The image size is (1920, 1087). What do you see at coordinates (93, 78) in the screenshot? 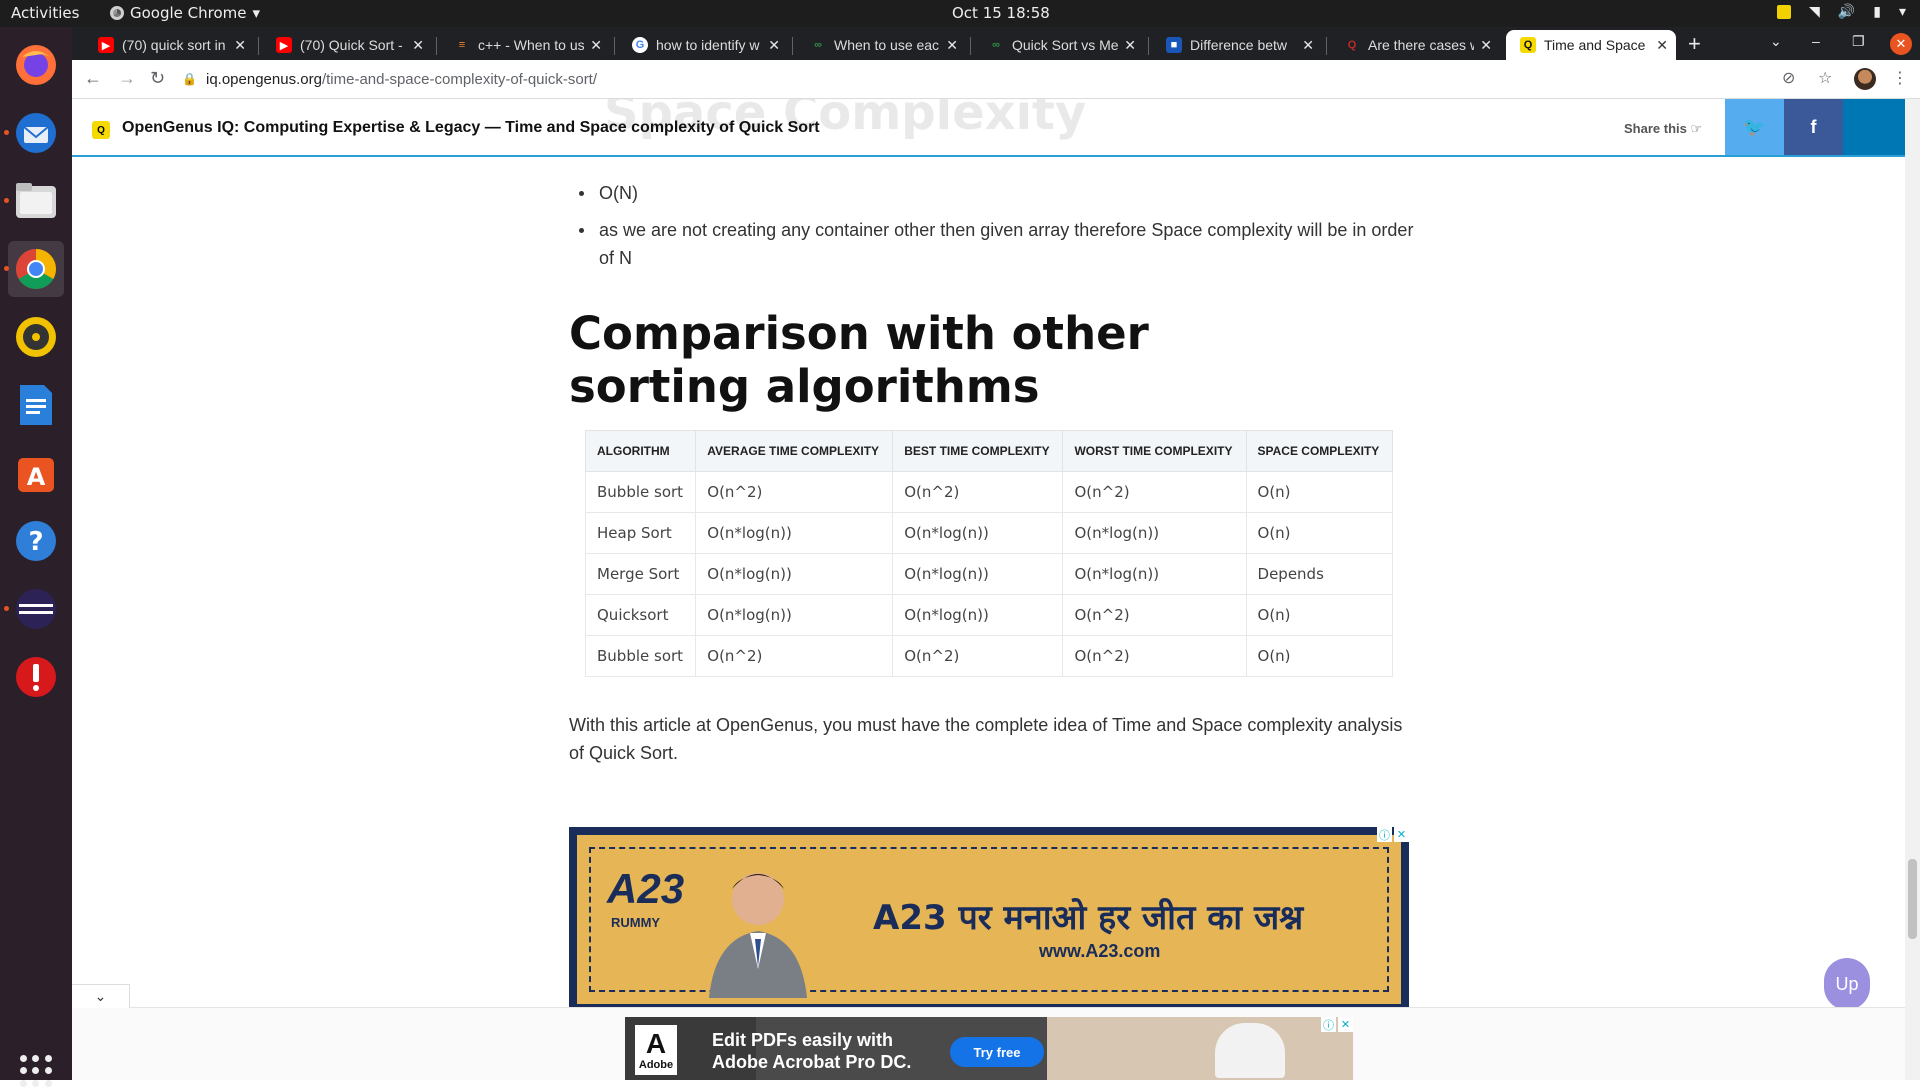
I see `back-icon: ←` at bounding box center [93, 78].